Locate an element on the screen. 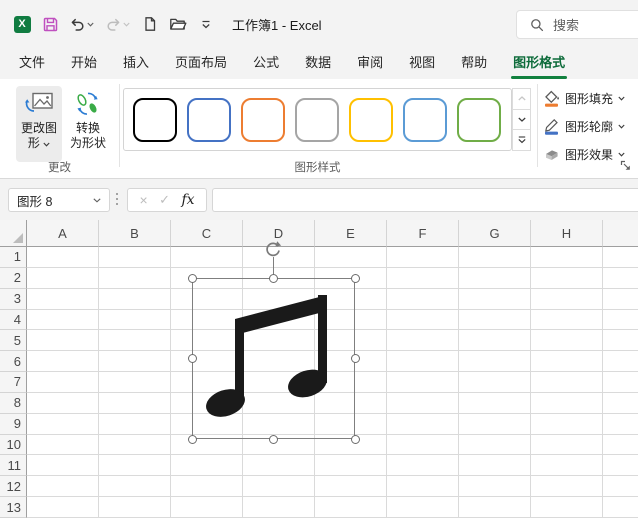 This screenshot has width=638, height=518. column-header-H: H is located at coordinates (567, 233).